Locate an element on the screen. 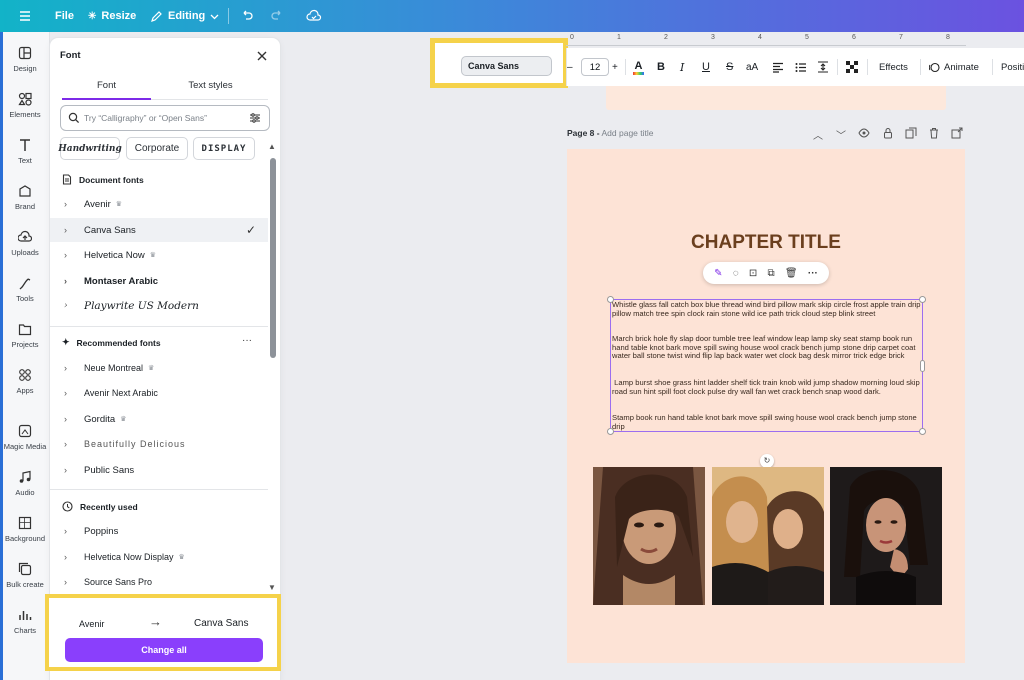  lock-icon is located at coordinates (888, 133).